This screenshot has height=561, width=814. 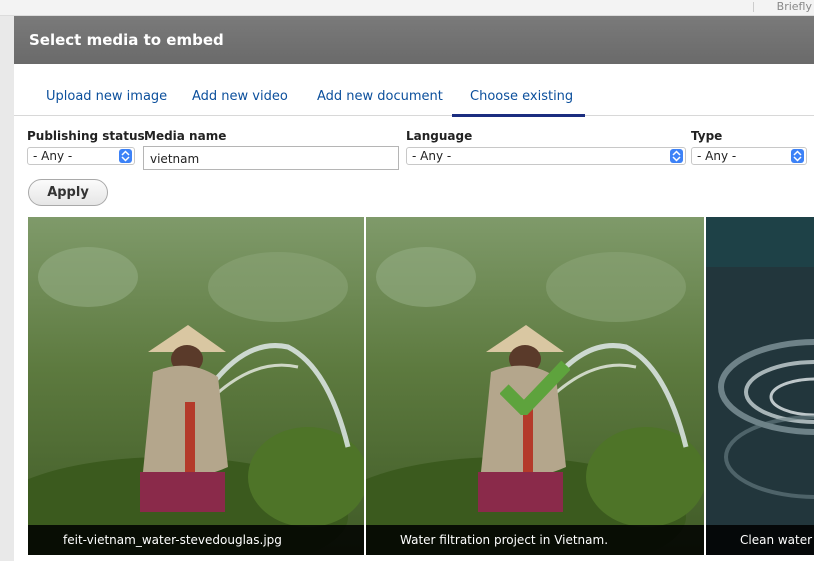 I want to click on type-value: - Any -, so click(x=717, y=156).